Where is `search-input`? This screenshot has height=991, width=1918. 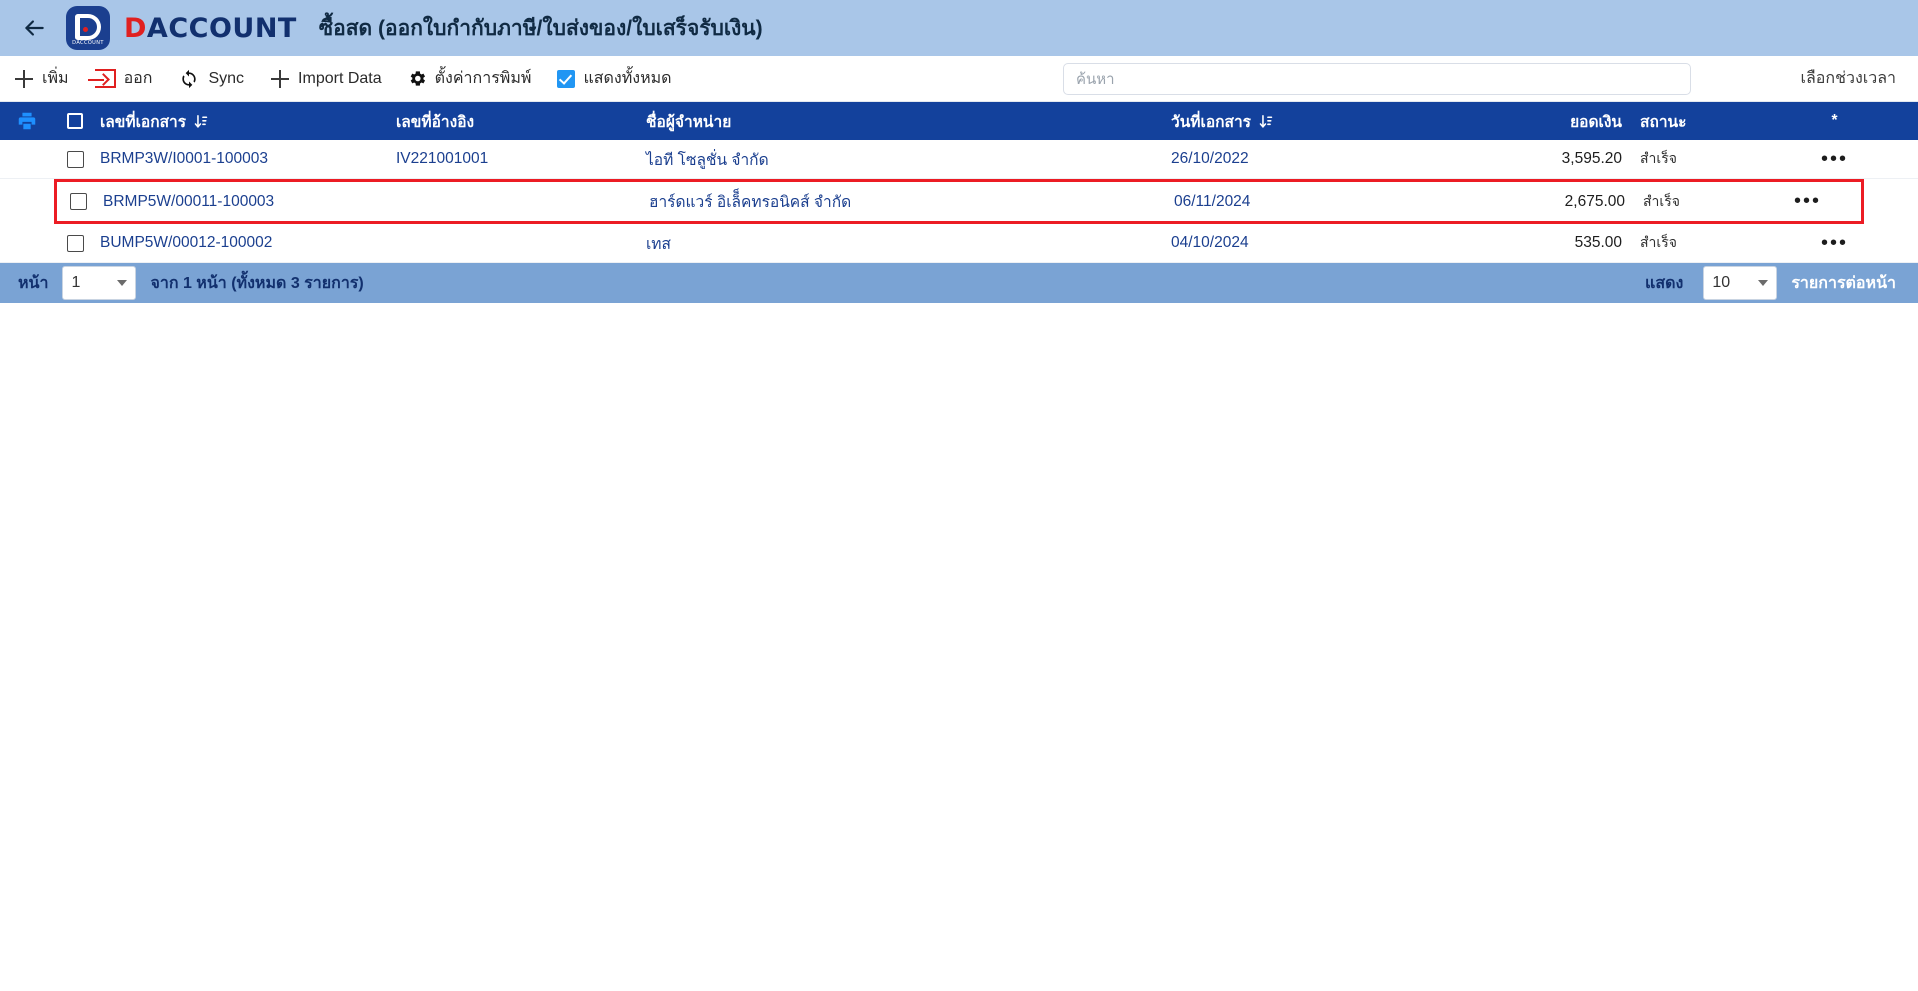 search-input is located at coordinates (1377, 79).